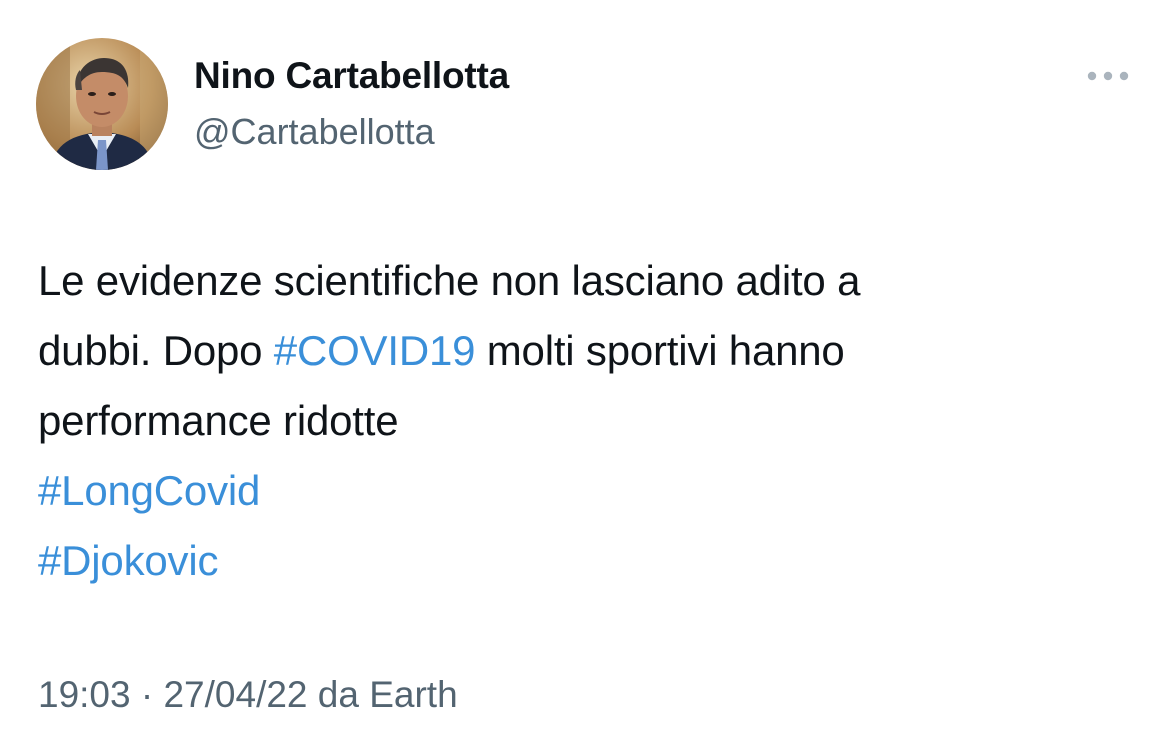 The image size is (1170, 755). What do you see at coordinates (218, 420) in the screenshot?
I see `tweet-text-segment: performance ridotte` at bounding box center [218, 420].